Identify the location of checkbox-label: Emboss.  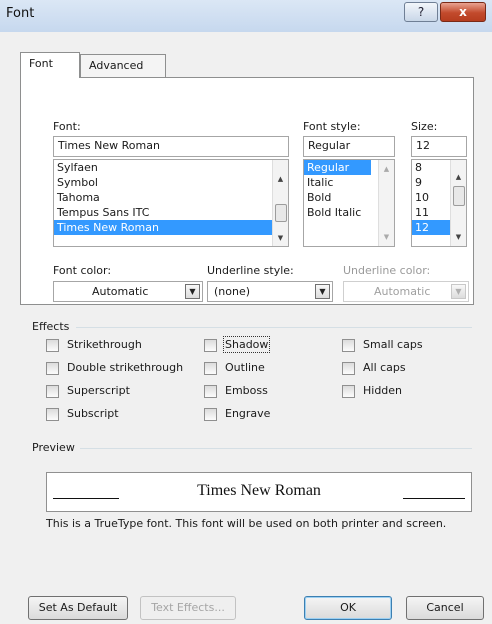
(246, 390).